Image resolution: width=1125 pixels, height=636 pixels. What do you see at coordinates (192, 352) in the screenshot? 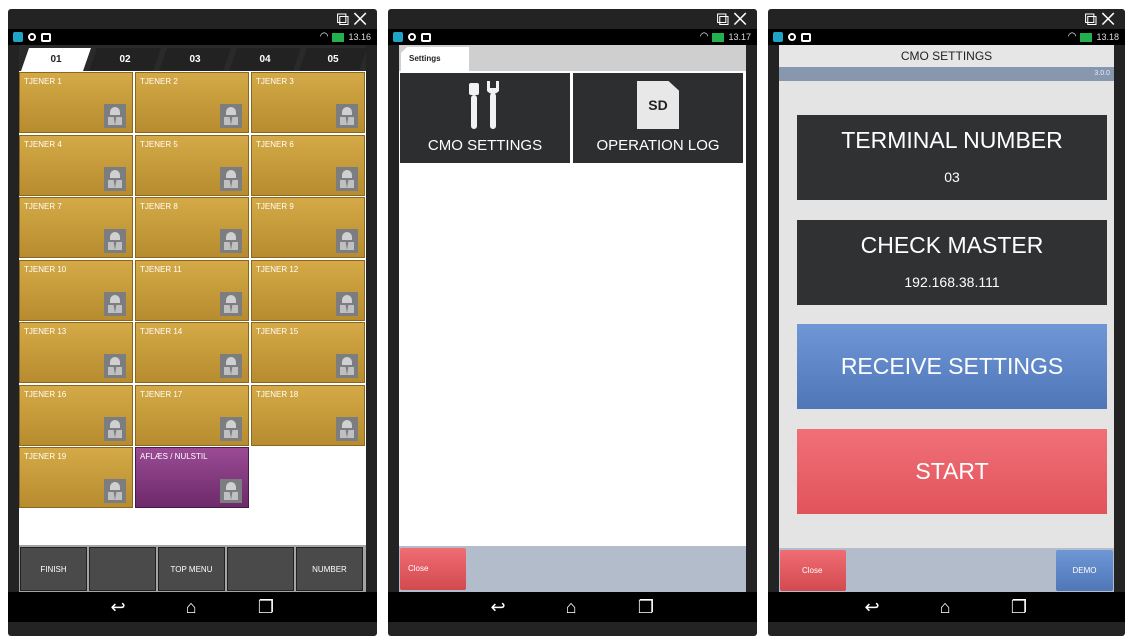
I see `waiter-tile: TJENER 14` at bounding box center [192, 352].